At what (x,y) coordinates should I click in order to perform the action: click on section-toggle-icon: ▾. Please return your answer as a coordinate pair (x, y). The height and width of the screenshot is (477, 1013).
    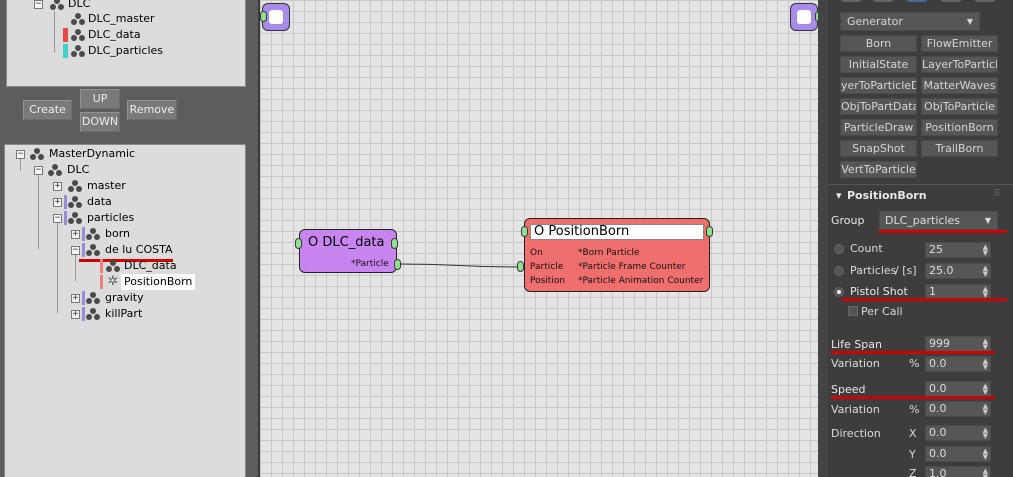
    Looking at the image, I should click on (839, 195).